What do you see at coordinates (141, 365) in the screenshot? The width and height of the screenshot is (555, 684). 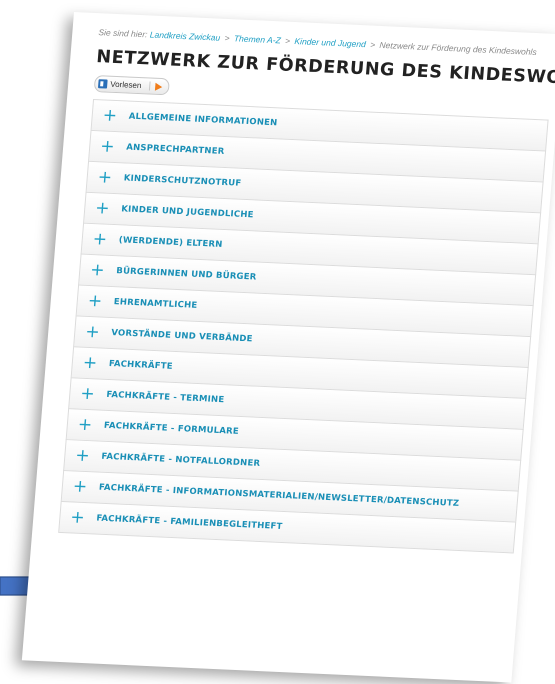 I see `accordion-label: FACHKRÄFTE` at bounding box center [141, 365].